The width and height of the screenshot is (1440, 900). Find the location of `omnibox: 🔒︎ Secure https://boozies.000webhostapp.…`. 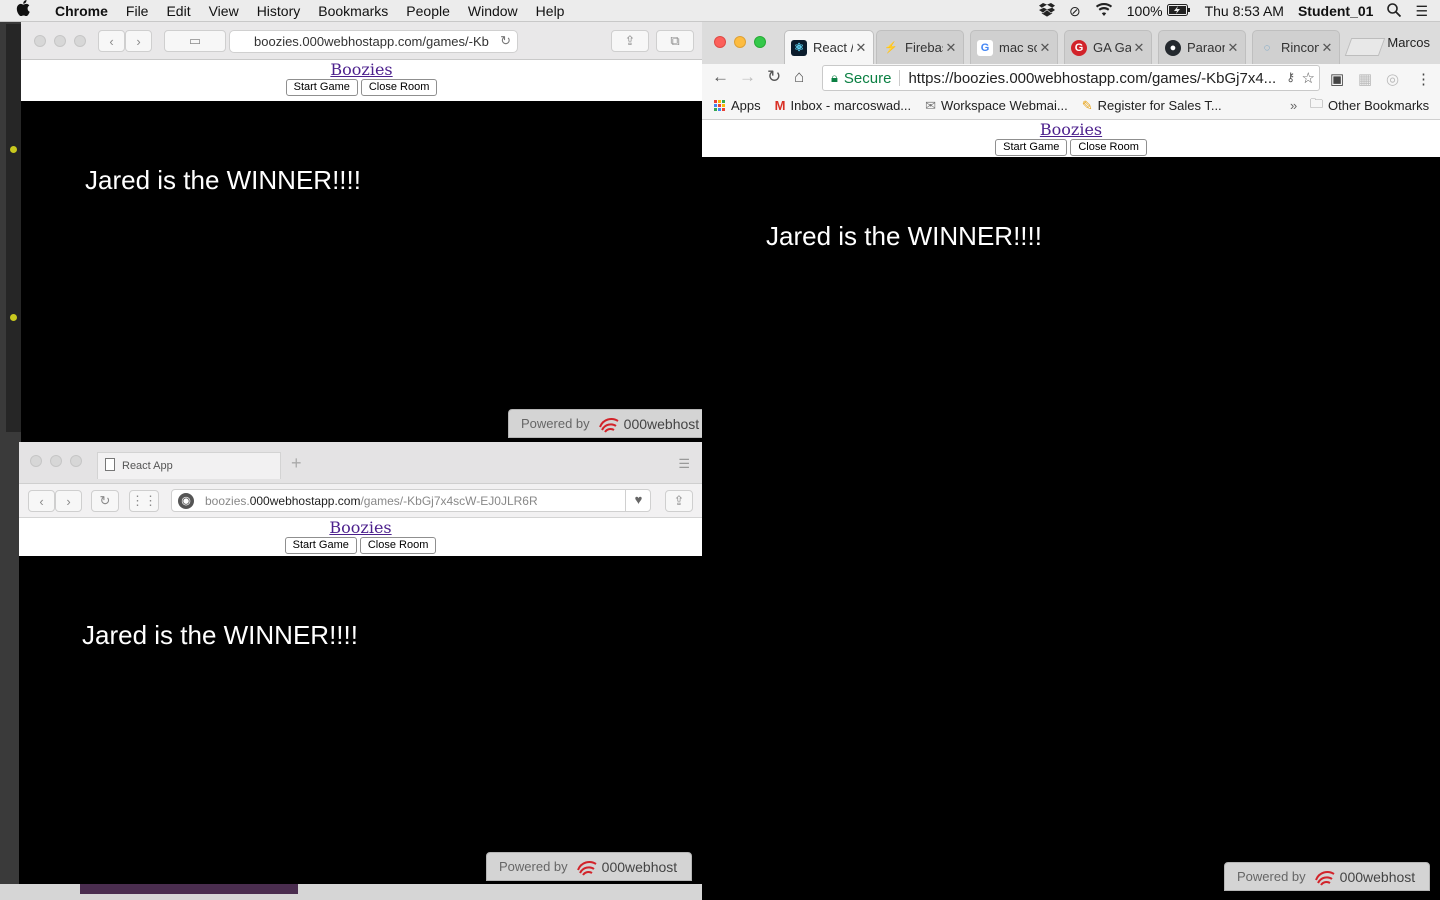

omnibox: 🔒︎ Secure https://boozies.000webhostapp.… is located at coordinates (1071, 78).